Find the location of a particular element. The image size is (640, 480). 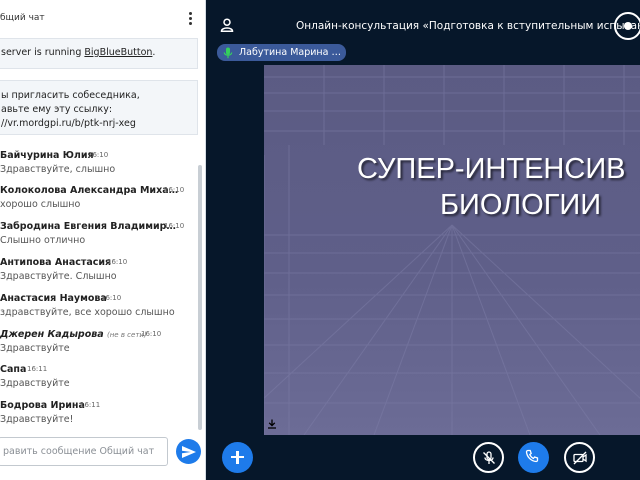

message-sender: Анастасия Наумова is located at coordinates (53, 298).